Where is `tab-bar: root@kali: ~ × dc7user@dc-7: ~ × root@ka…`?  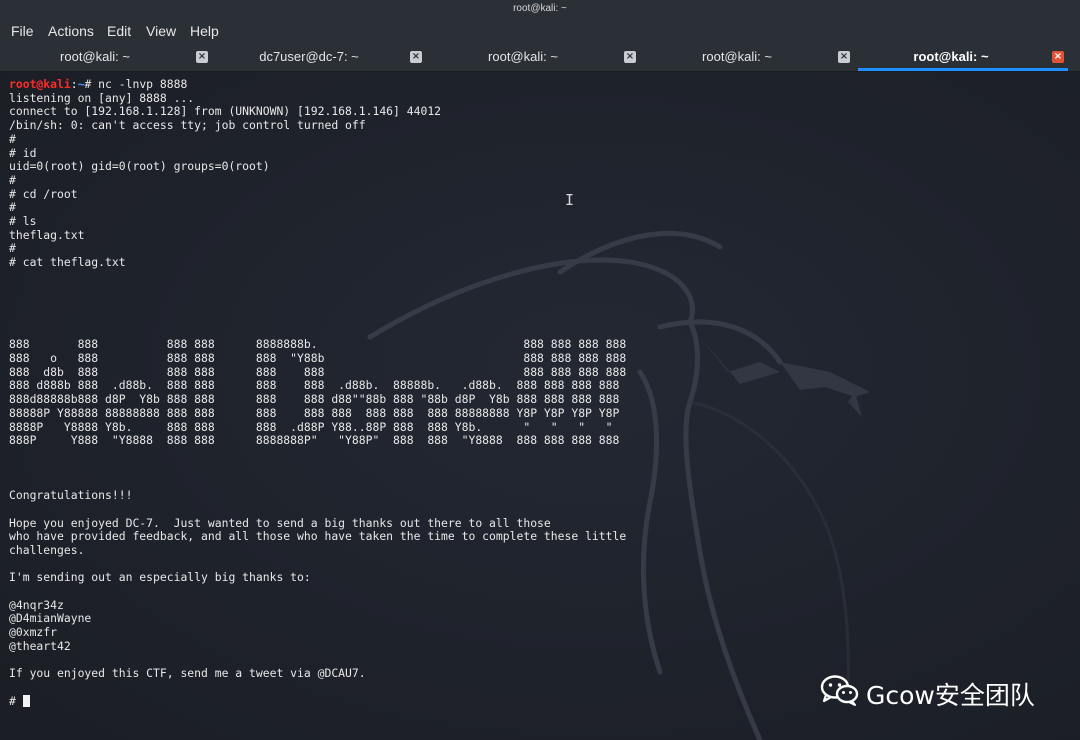 tab-bar: root@kali: ~ × dc7user@dc-7: ~ × root@ka… is located at coordinates (540, 58).